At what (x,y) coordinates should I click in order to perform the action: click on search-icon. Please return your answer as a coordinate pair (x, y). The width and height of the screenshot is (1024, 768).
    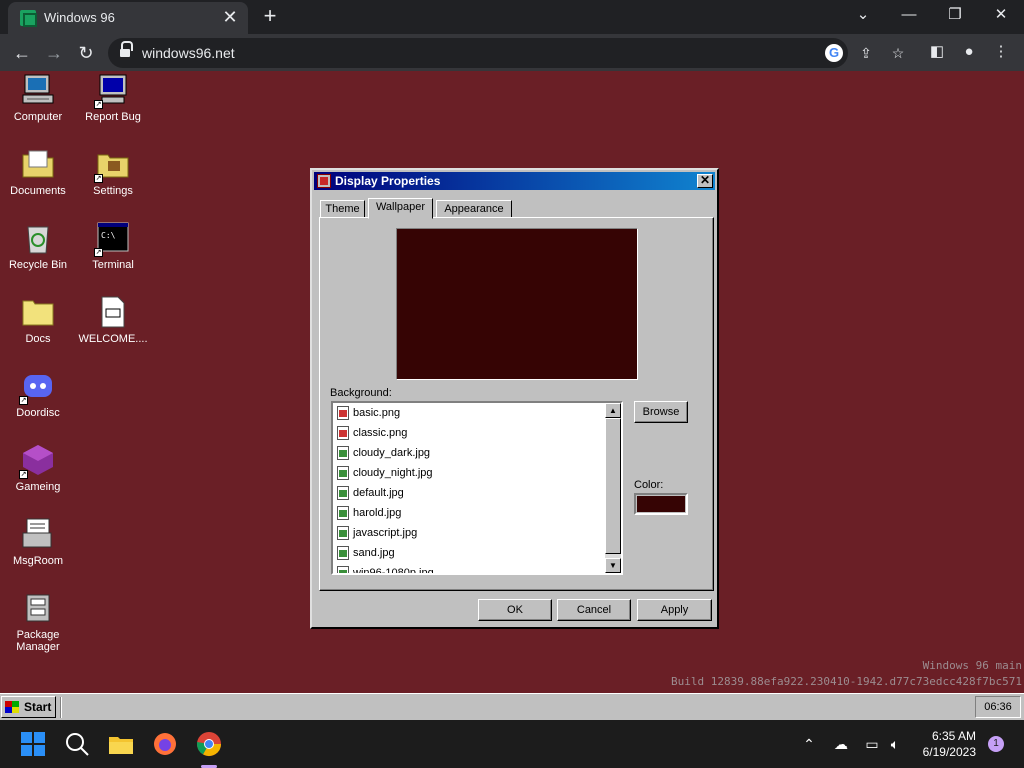
    Looking at the image, I should click on (77, 744).